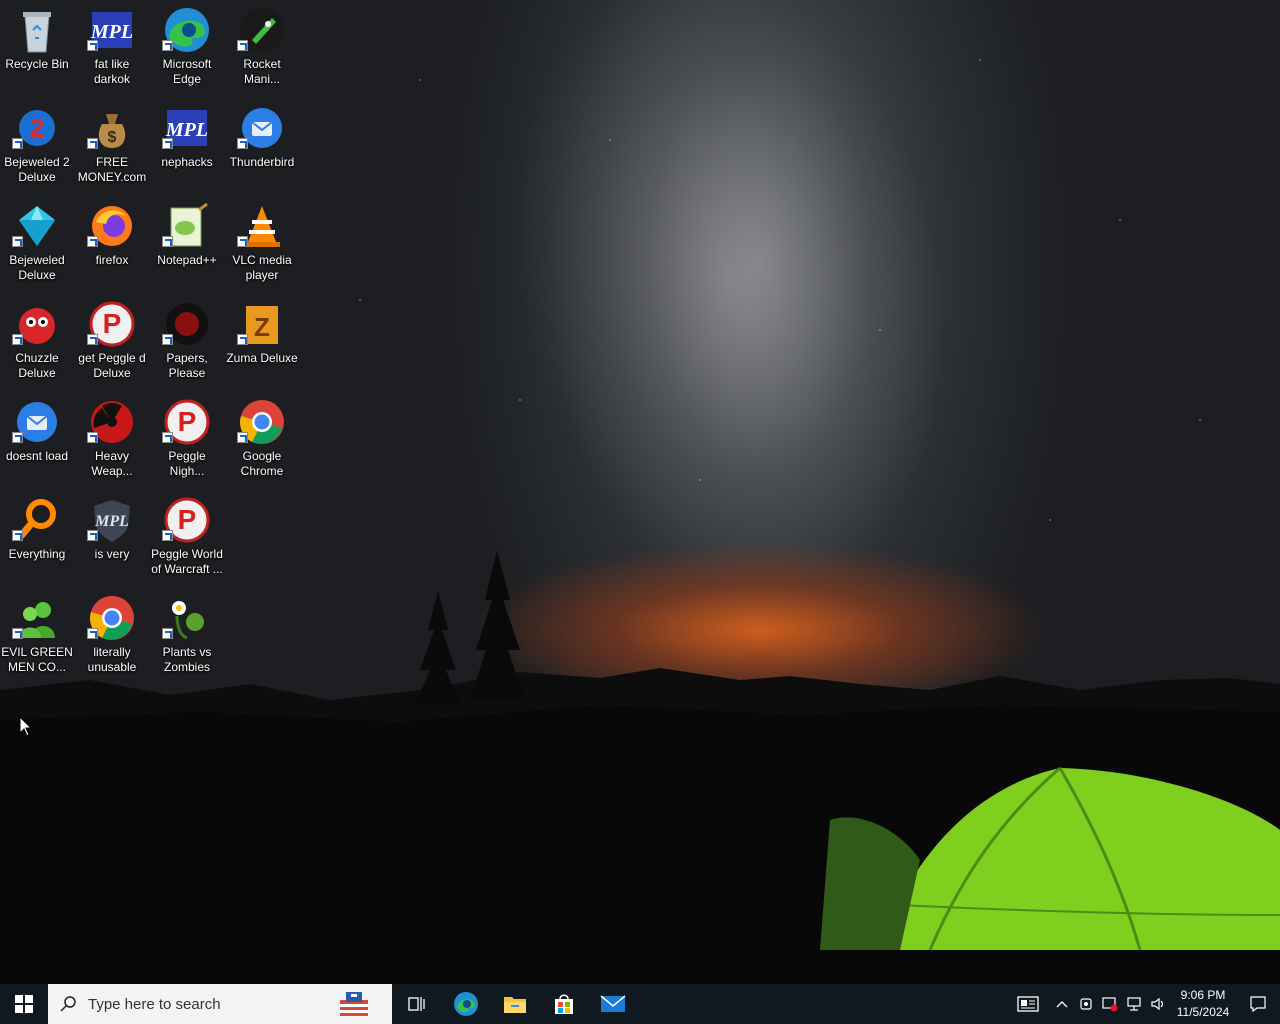 This screenshot has width=1280, height=1024. What do you see at coordinates (187, 260) in the screenshot?
I see `desktop-icon-label: Notepad++` at bounding box center [187, 260].